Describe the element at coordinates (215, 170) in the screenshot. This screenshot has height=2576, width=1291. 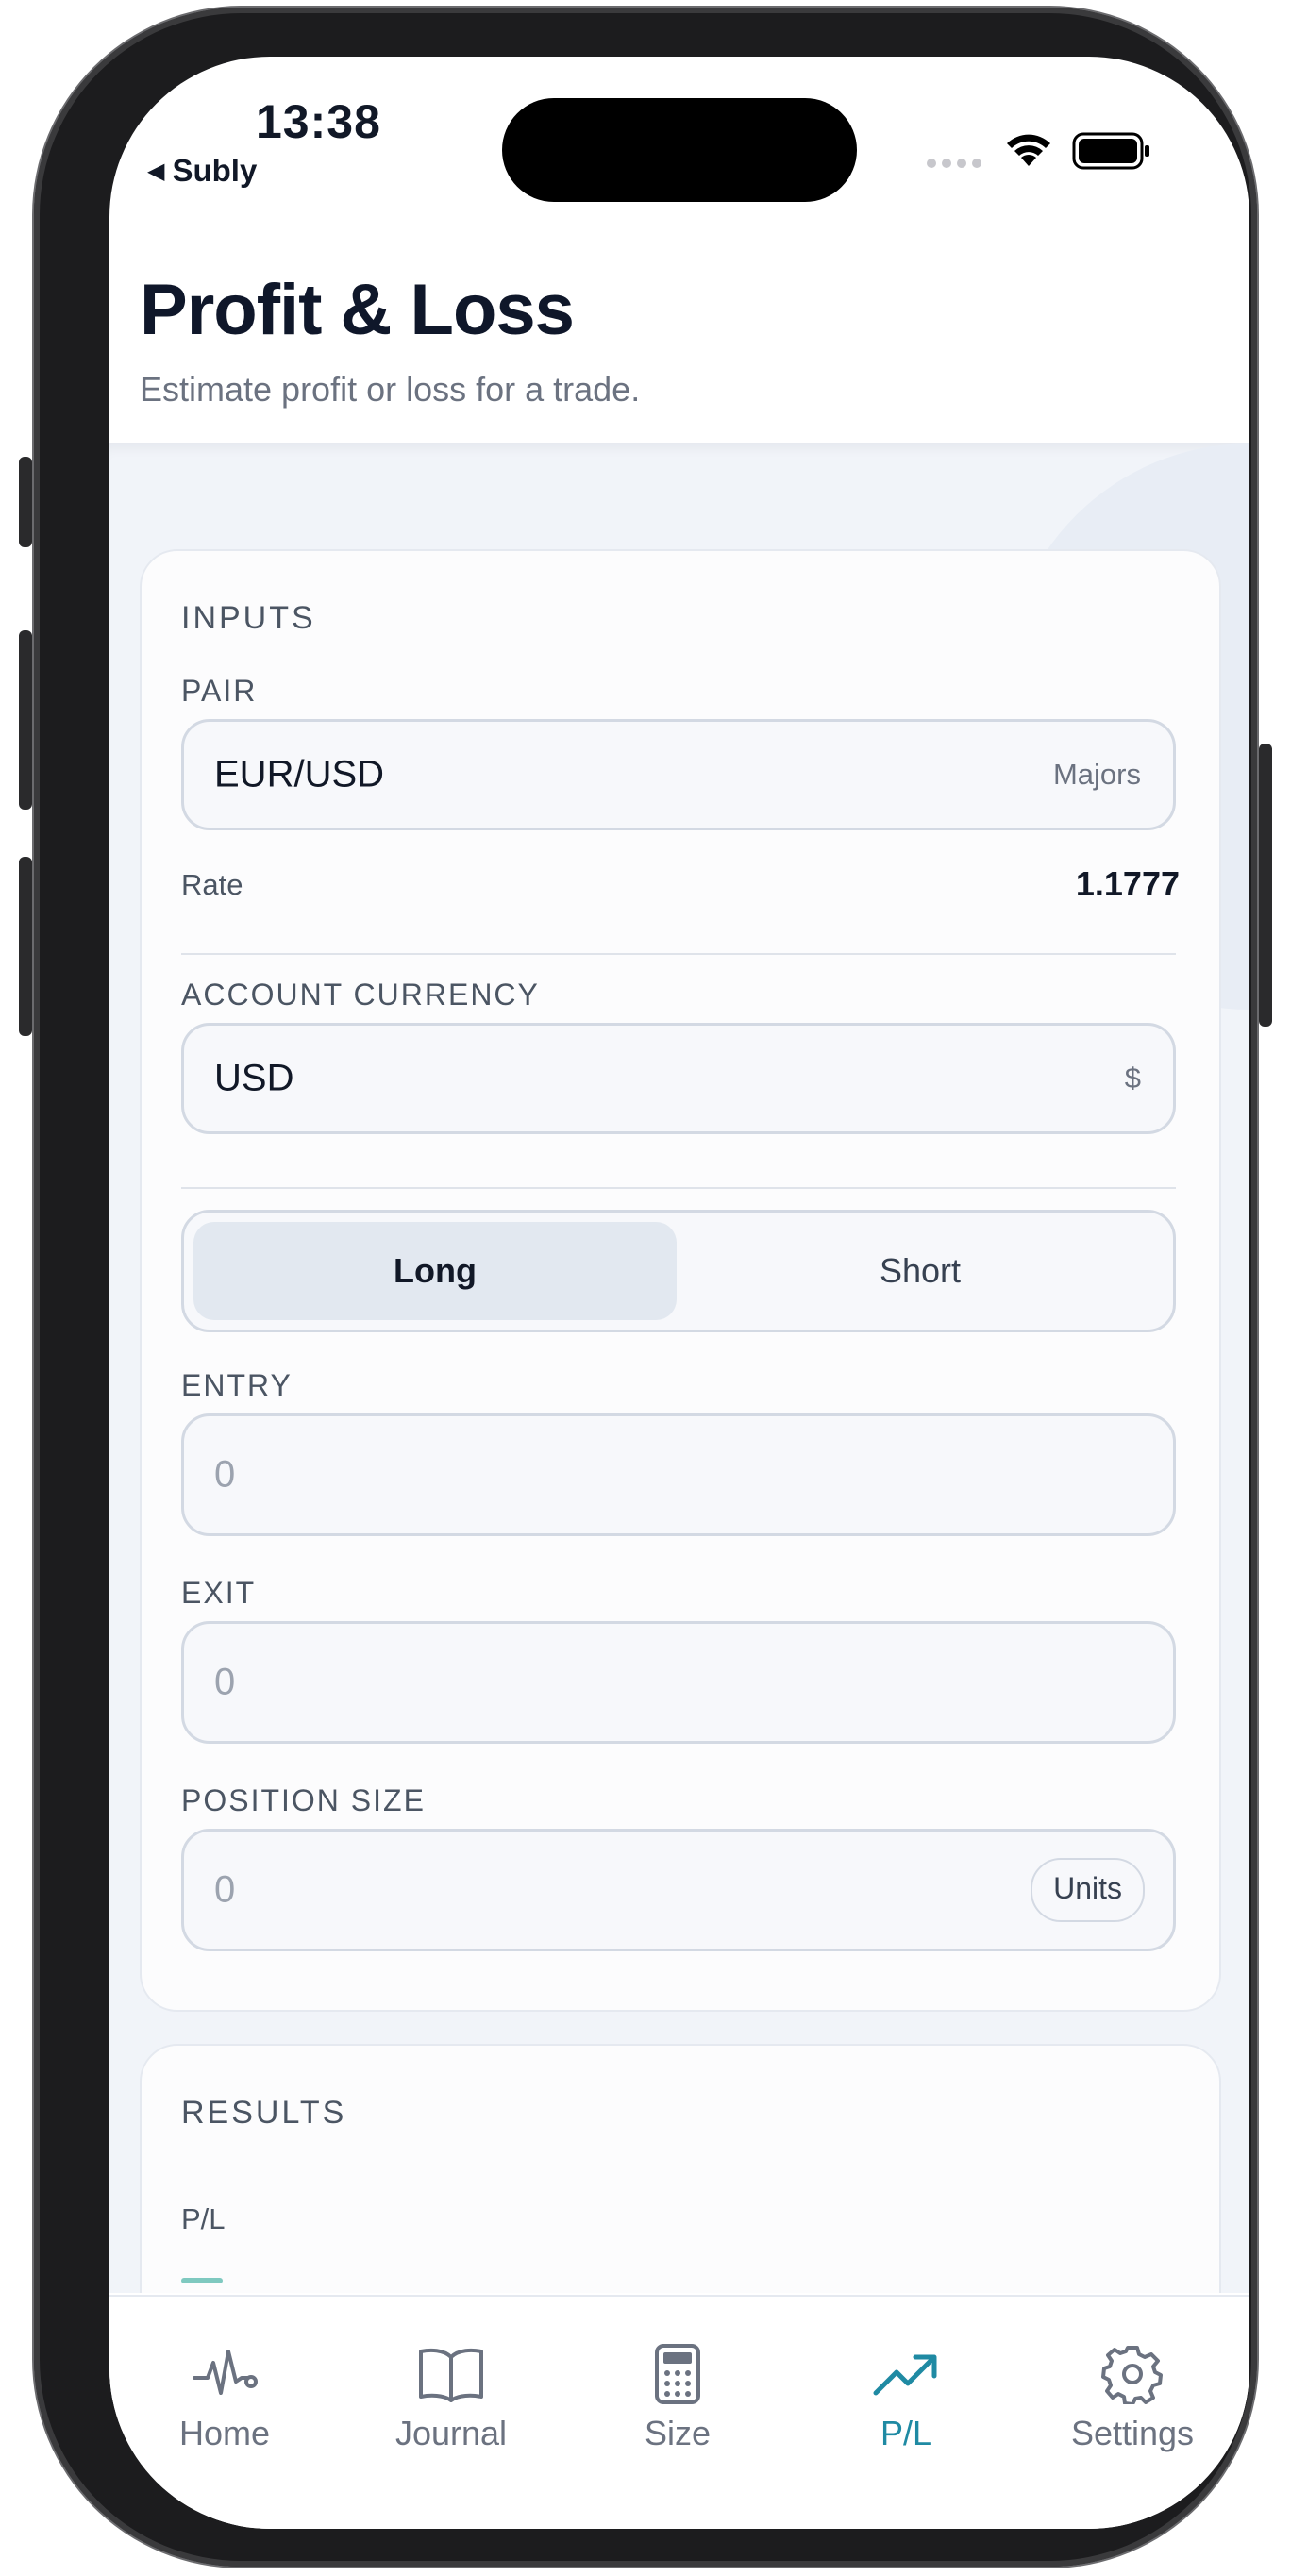
I see `back-app-label: Subly` at that location.